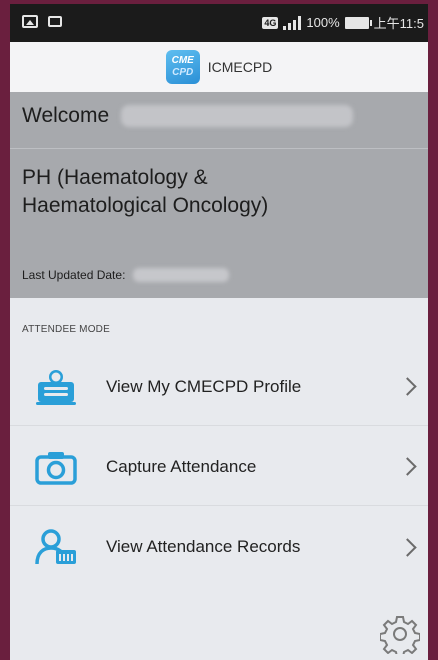 The image size is (438, 660). Describe the element at coordinates (237, 116) in the screenshot. I see `redacted-user-name` at that location.